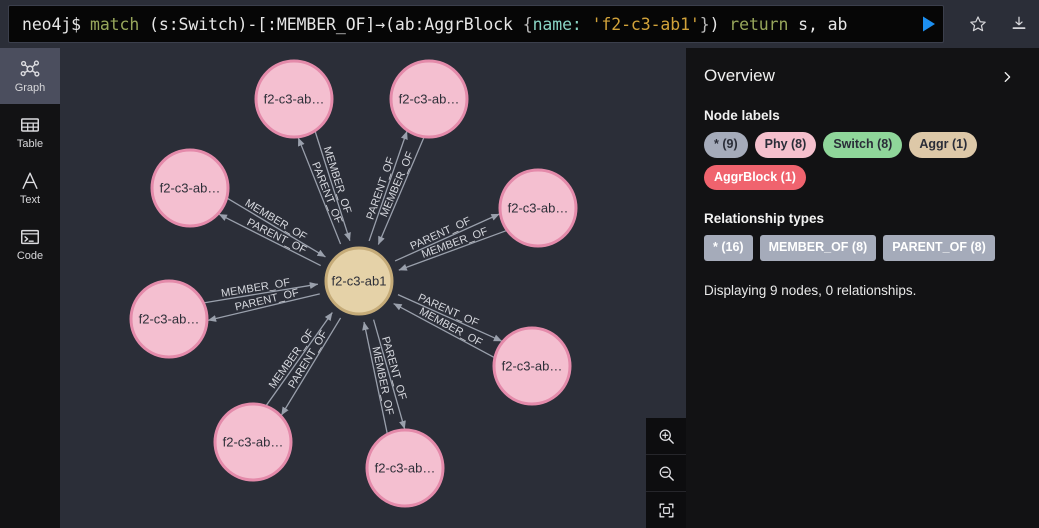 The width and height of the screenshot is (1039, 528). What do you see at coordinates (818, 248) in the screenshot?
I see `relationship-type-chip: MEMBER_OF (8)` at bounding box center [818, 248].